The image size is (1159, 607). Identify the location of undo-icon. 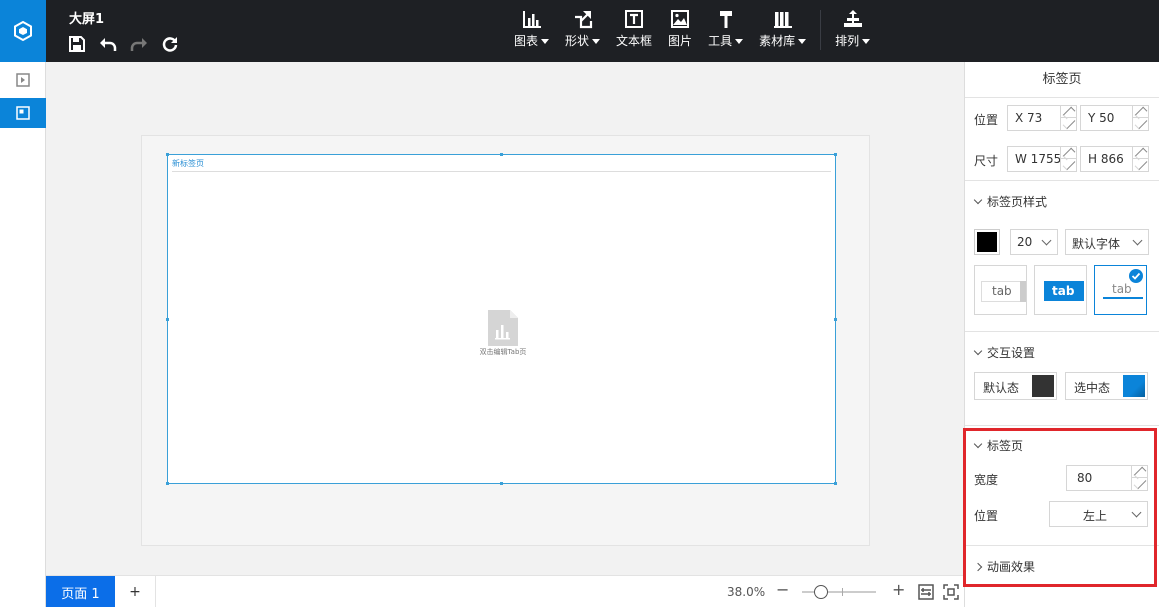
(108, 44).